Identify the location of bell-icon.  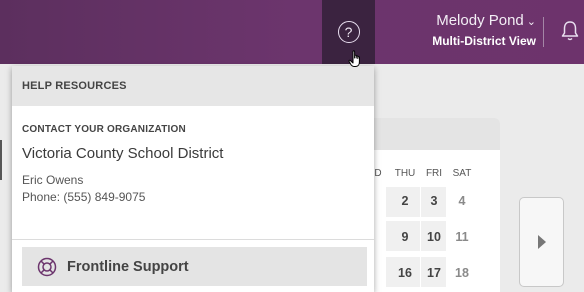
(570, 31).